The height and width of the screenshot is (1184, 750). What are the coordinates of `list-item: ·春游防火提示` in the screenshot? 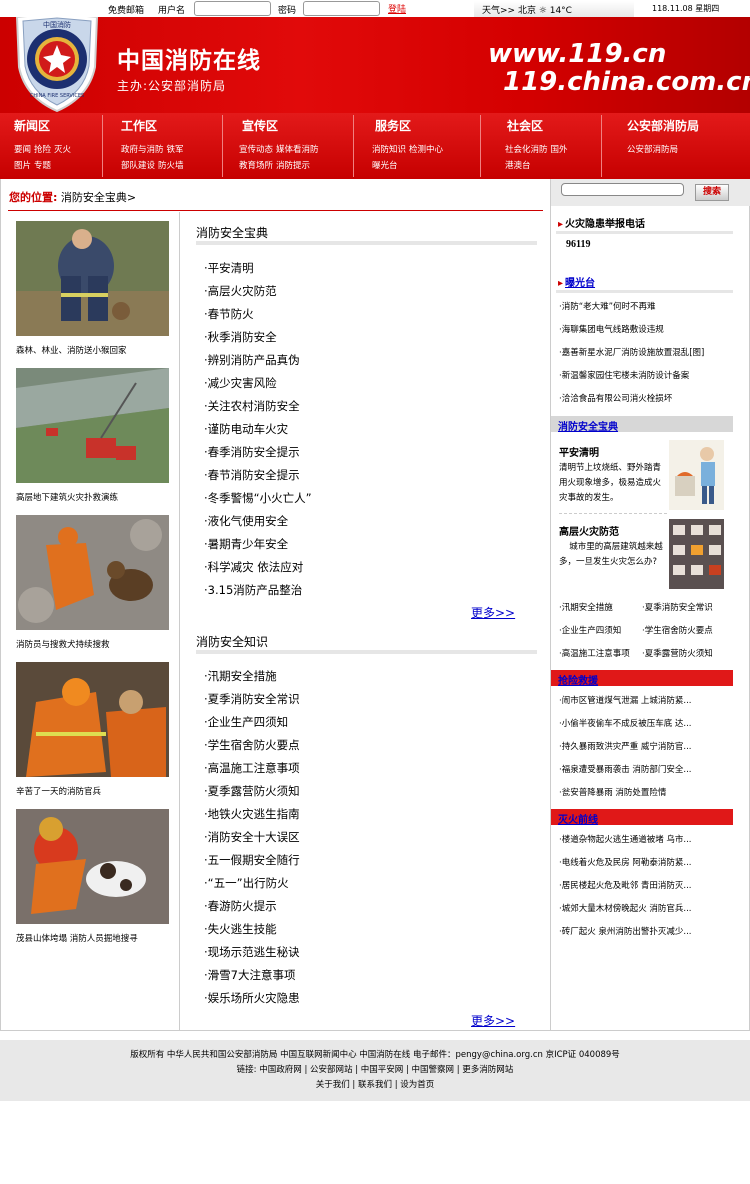 It's located at (252, 906).